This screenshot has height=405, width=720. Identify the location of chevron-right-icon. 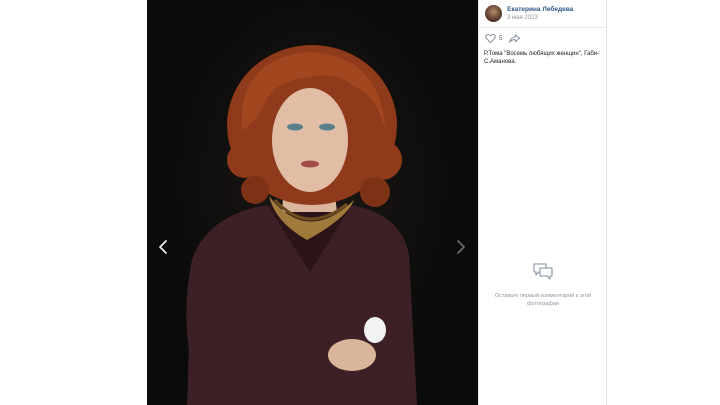
(461, 247).